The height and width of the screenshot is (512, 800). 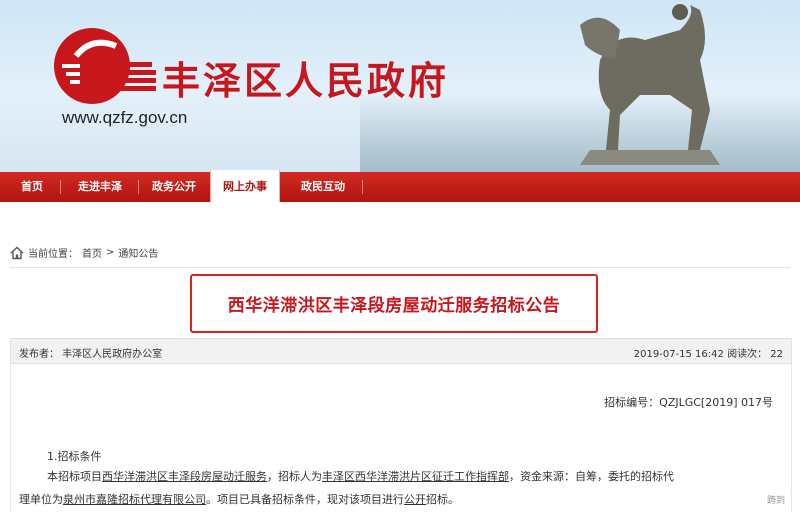 I want to click on breadcrumb-divider, so click(x=400, y=267).